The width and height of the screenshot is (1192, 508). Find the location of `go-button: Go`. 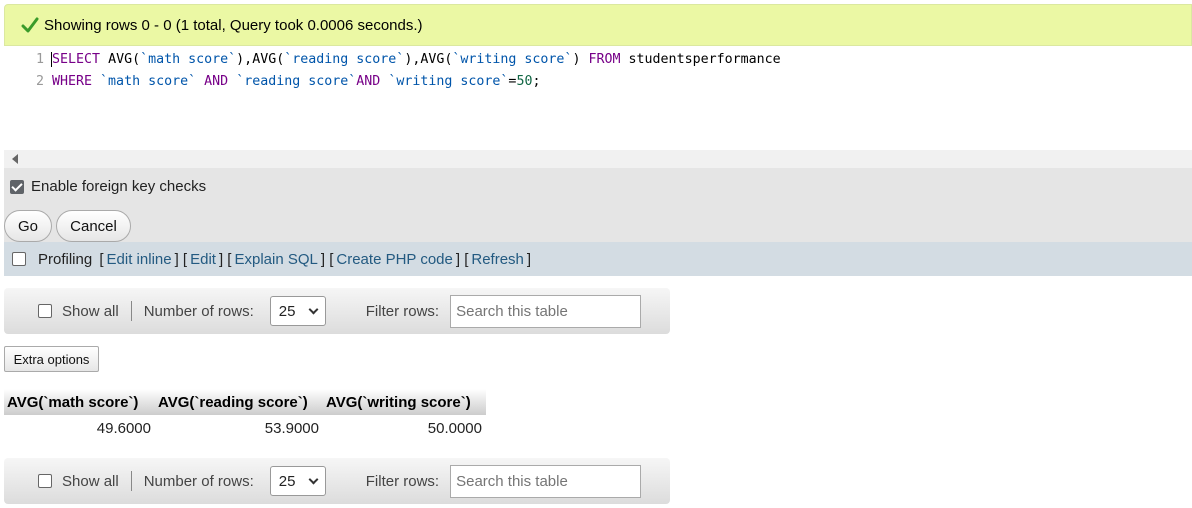

go-button: Go is located at coordinates (28, 226).